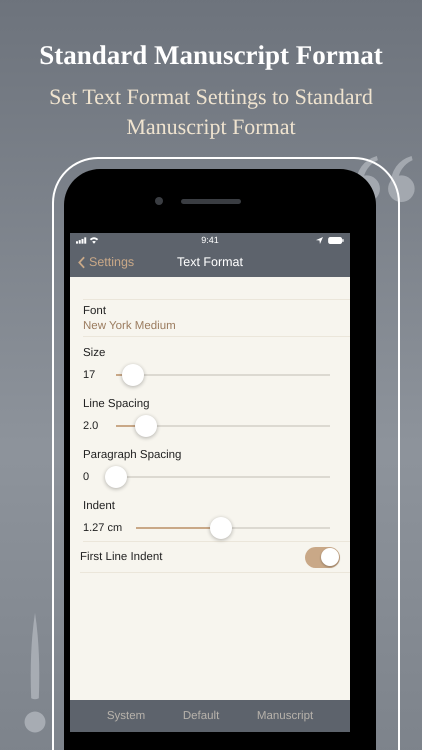  Describe the element at coordinates (95, 311) in the screenshot. I see `font-label: Font` at that location.